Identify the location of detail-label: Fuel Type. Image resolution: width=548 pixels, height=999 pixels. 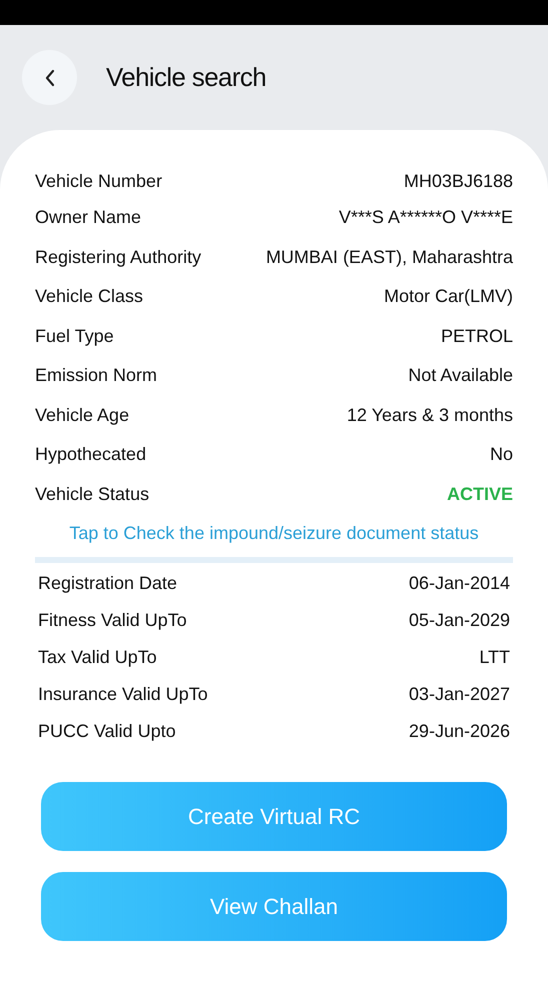
(74, 336).